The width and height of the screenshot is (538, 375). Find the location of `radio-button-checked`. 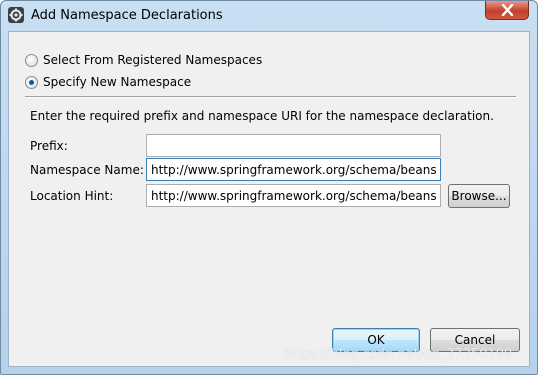

radio-button-checked is located at coordinates (31, 82).